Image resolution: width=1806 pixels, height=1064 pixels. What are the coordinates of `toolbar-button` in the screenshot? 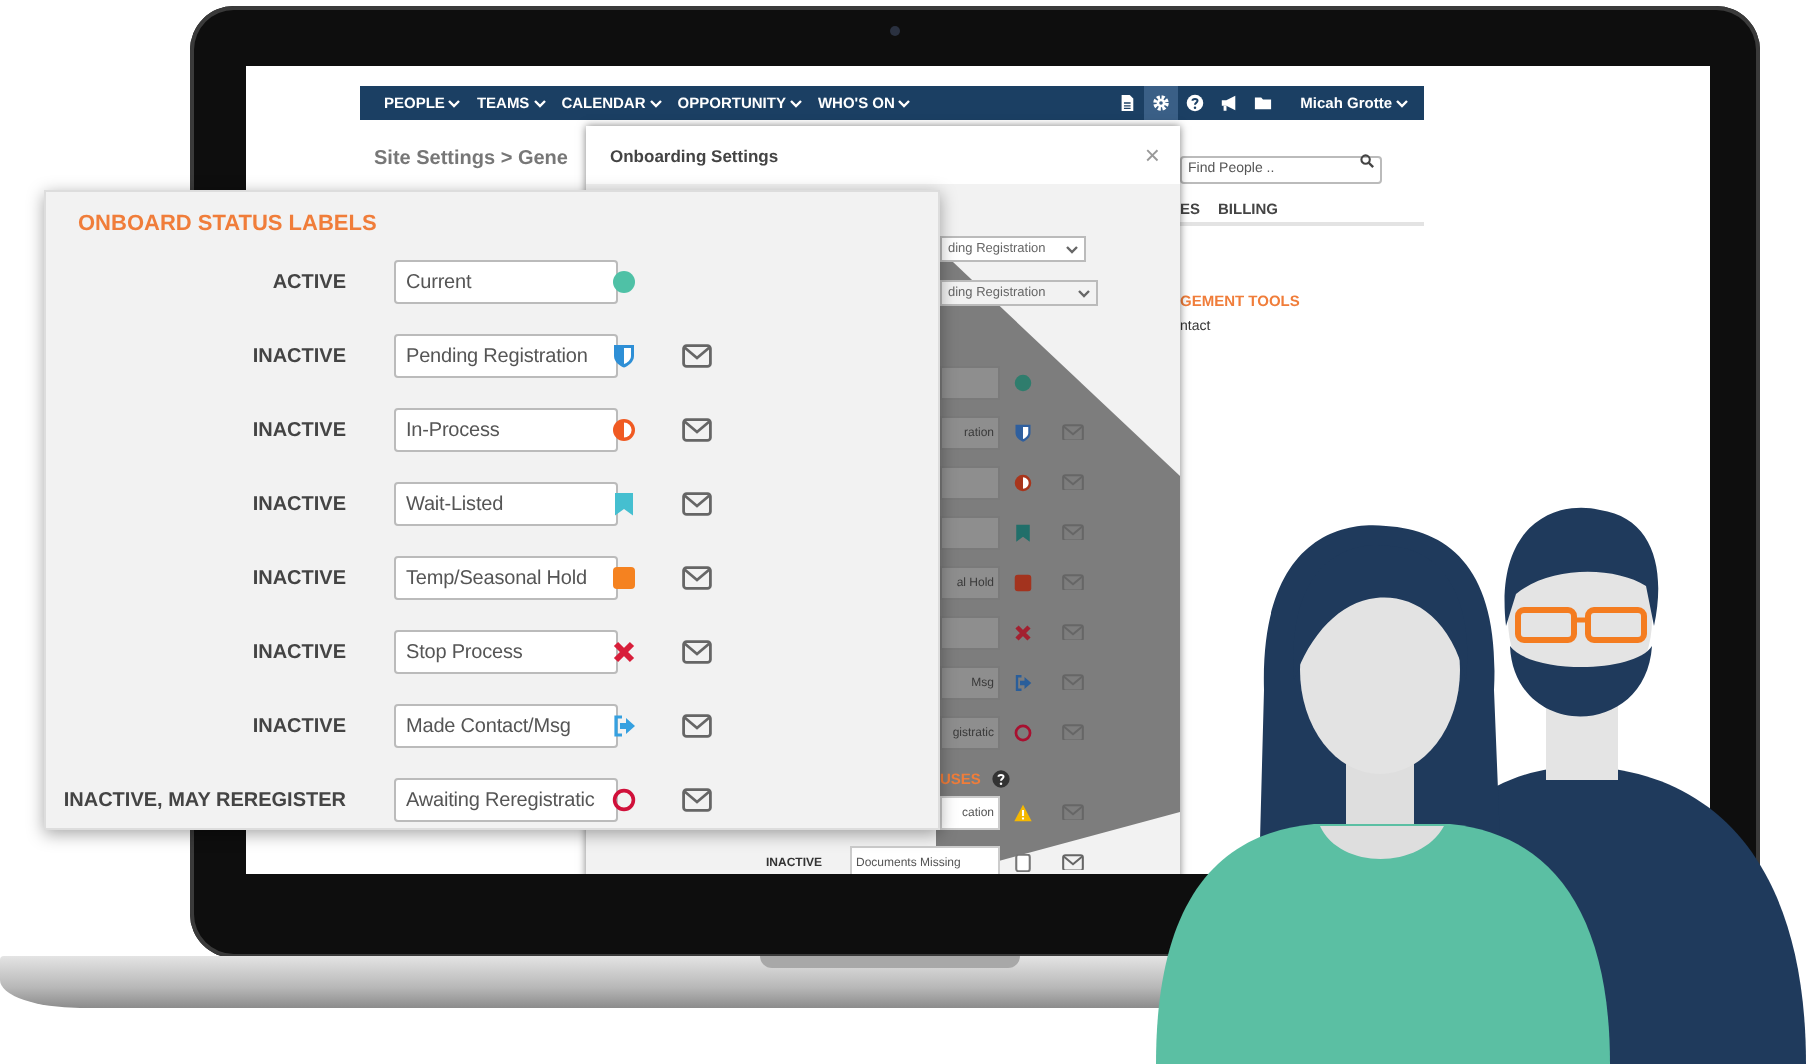 It's located at (1161, 103).